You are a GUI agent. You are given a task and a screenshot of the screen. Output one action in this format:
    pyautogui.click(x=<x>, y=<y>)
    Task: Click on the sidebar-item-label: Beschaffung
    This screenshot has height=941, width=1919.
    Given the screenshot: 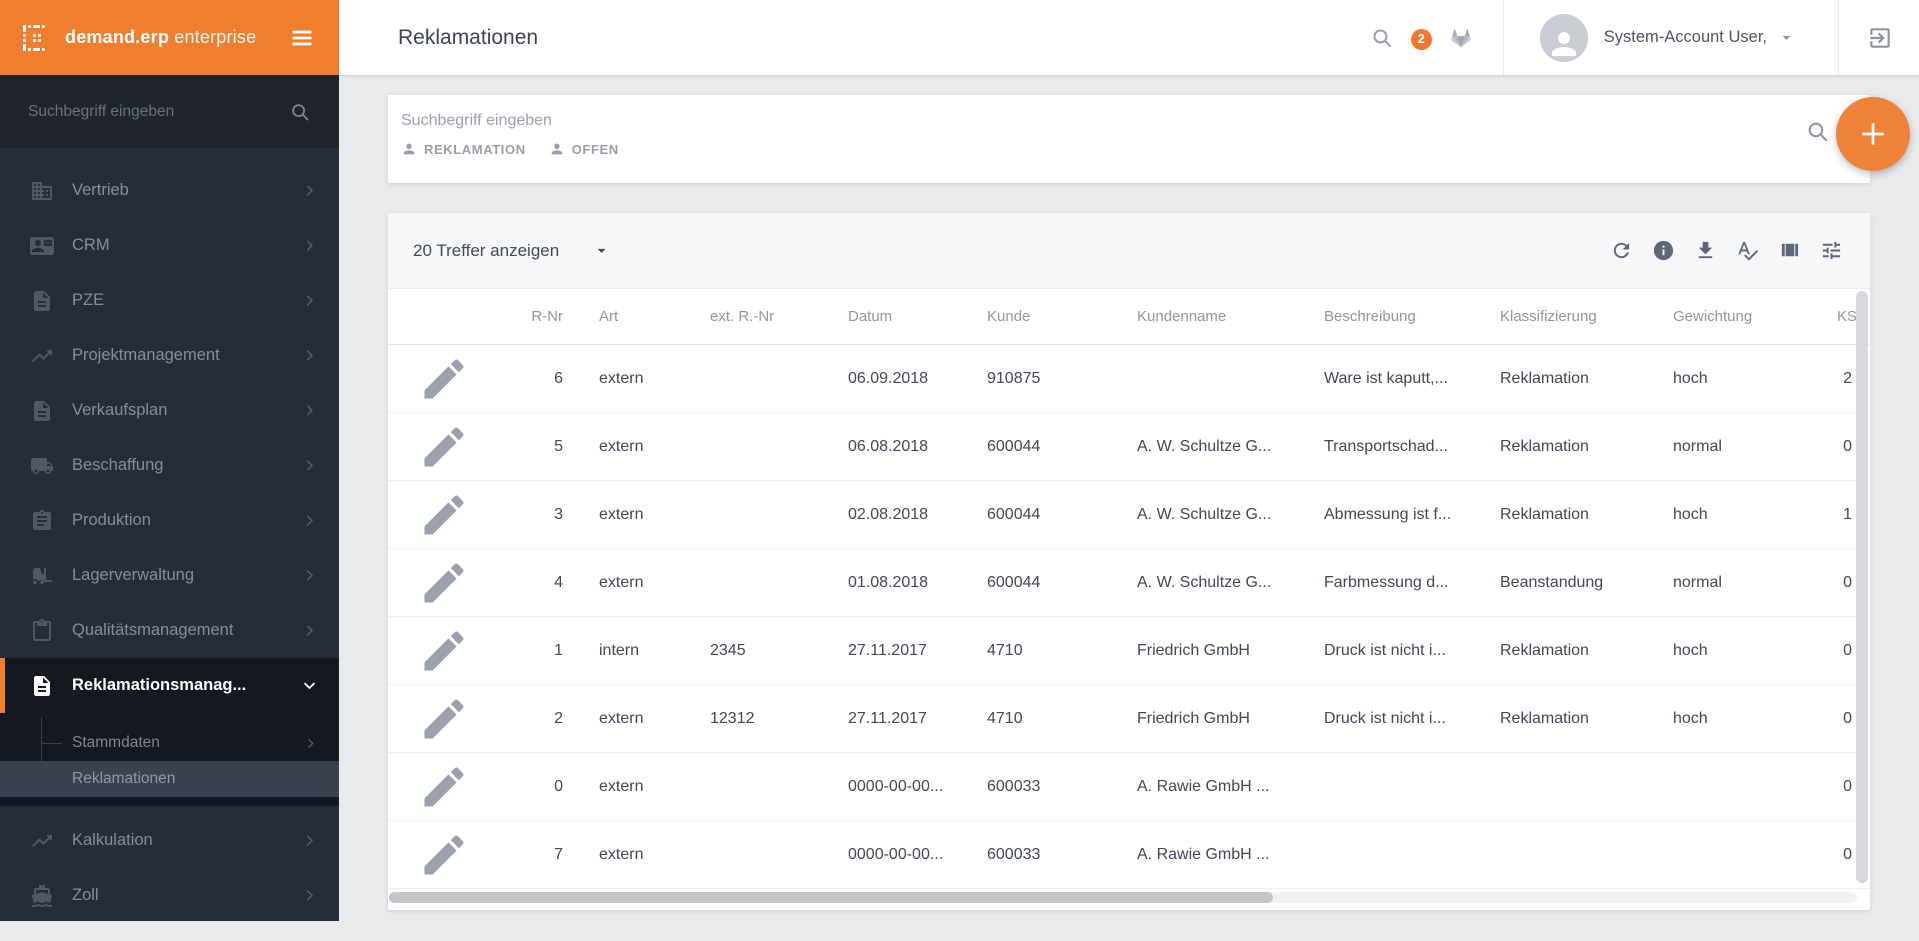 What is the action you would take?
    pyautogui.click(x=118, y=465)
    